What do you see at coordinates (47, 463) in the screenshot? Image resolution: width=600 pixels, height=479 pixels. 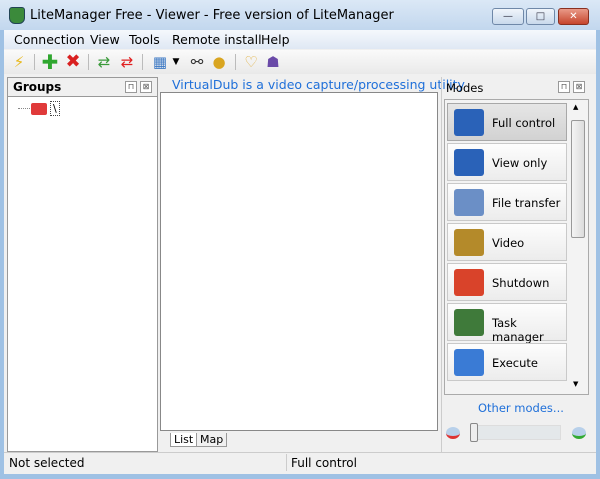 I see `status-left: Not selected` at bounding box center [47, 463].